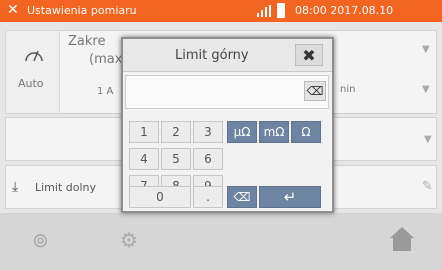  I want to click on probe-icon: ⊚, so click(40, 240).